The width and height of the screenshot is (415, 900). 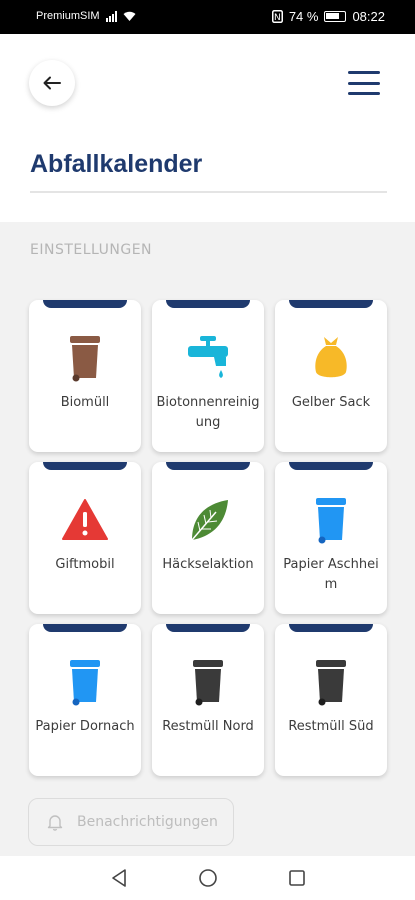 I want to click on yellow-bag-icon, so click(x=331, y=357).